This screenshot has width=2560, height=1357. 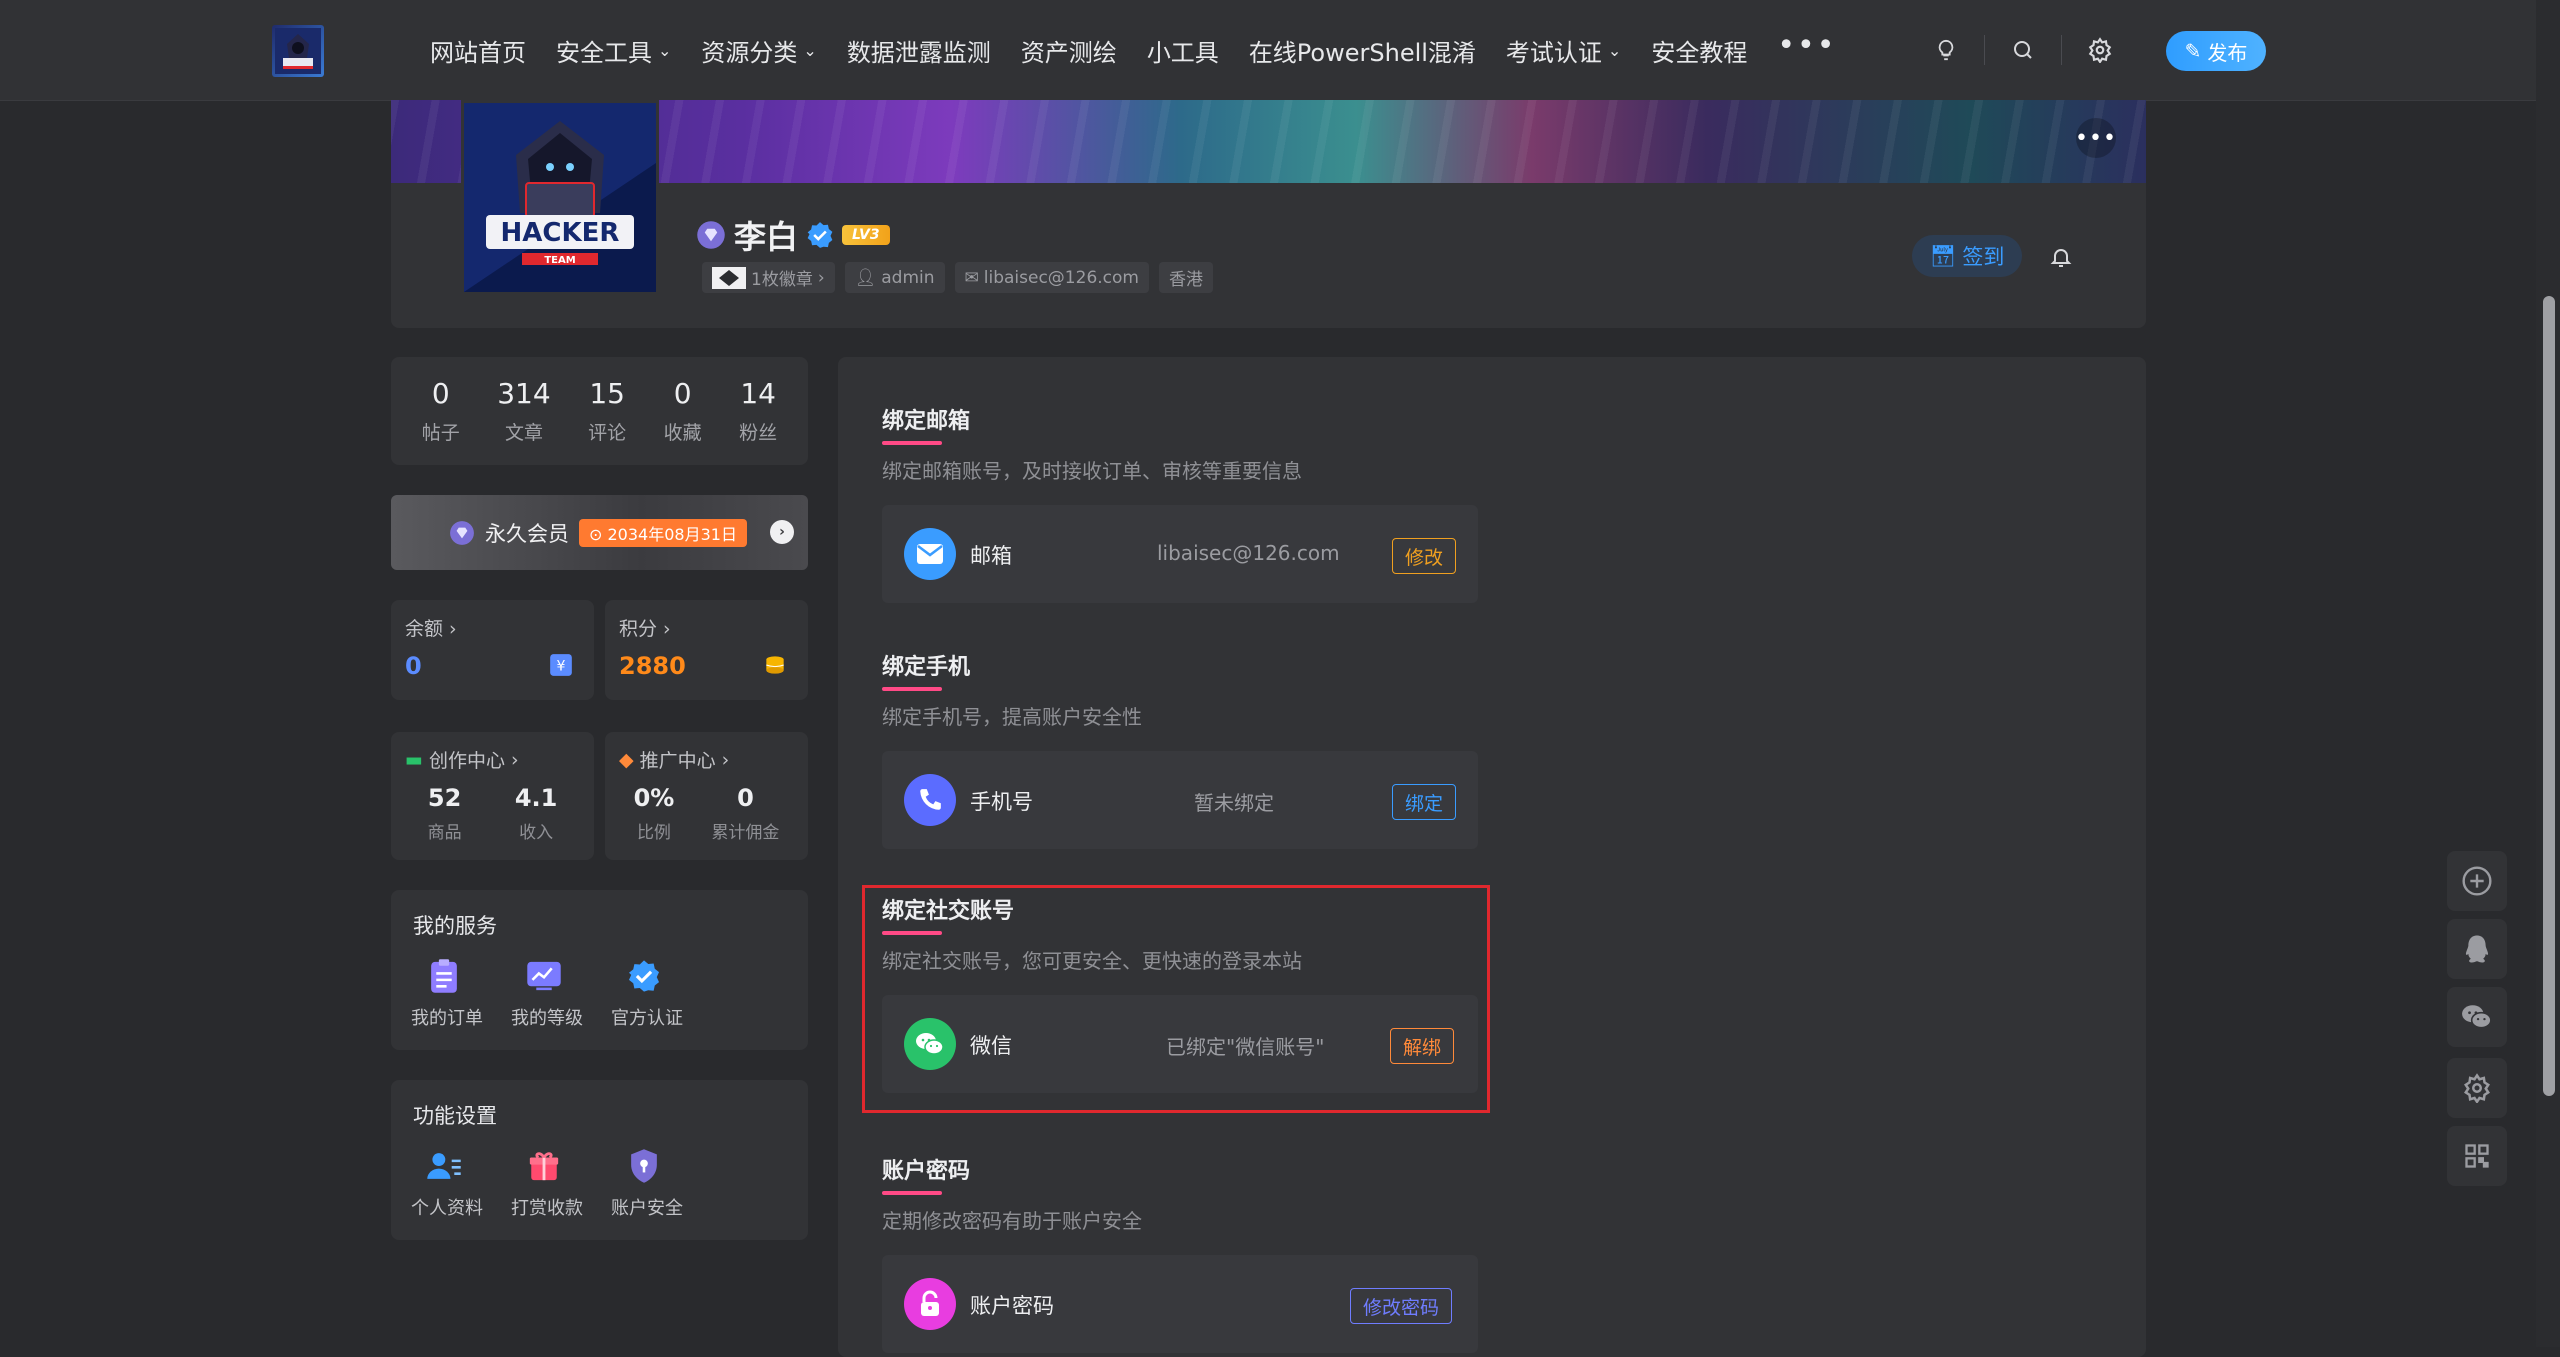 I want to click on stat-articles: 314 文章, so click(x=523, y=411).